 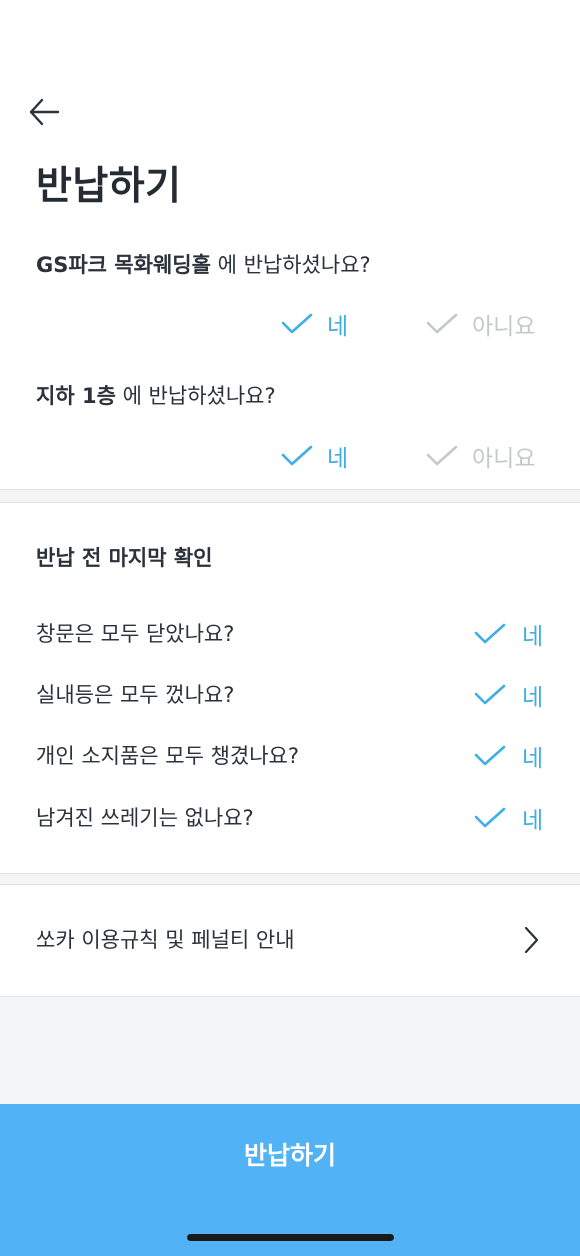 I want to click on question-floor: 지하 1층 에 반납하셨나요?, so click(x=156, y=396).